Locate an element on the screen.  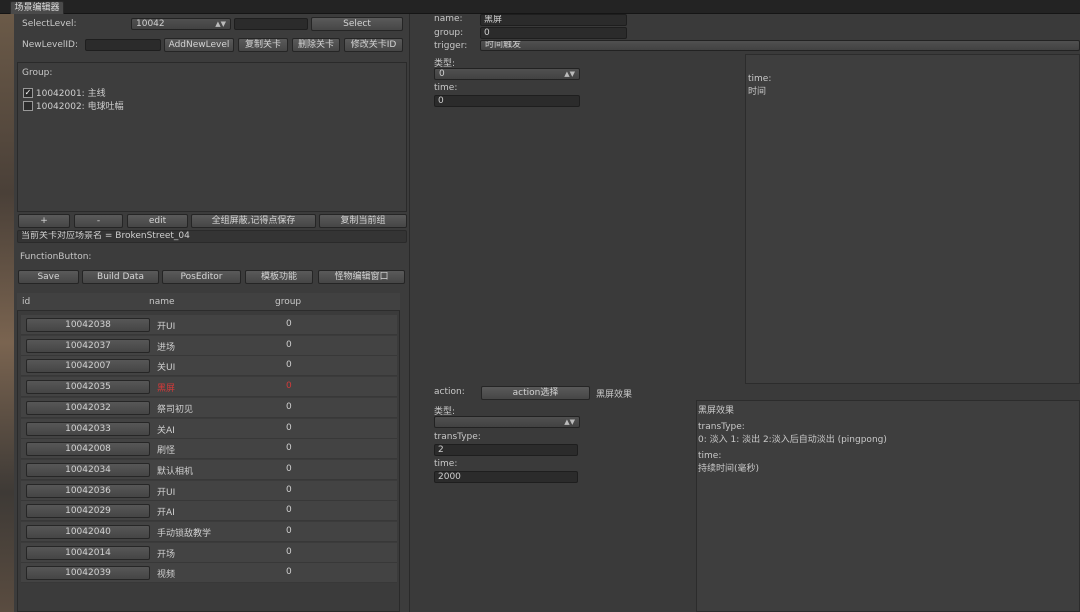
select-level-label: SelectLevel: is located at coordinates (49, 24).